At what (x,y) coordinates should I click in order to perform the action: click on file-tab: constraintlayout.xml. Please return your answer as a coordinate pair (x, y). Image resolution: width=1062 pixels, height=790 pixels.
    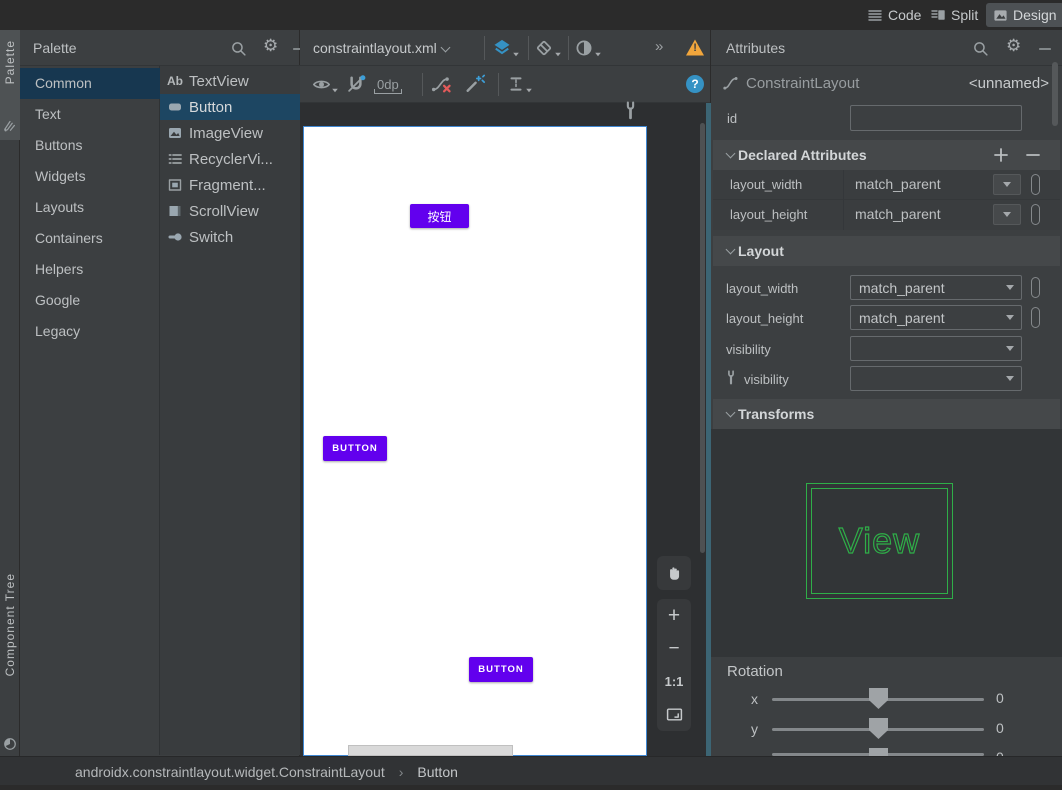
    Looking at the image, I should click on (382, 48).